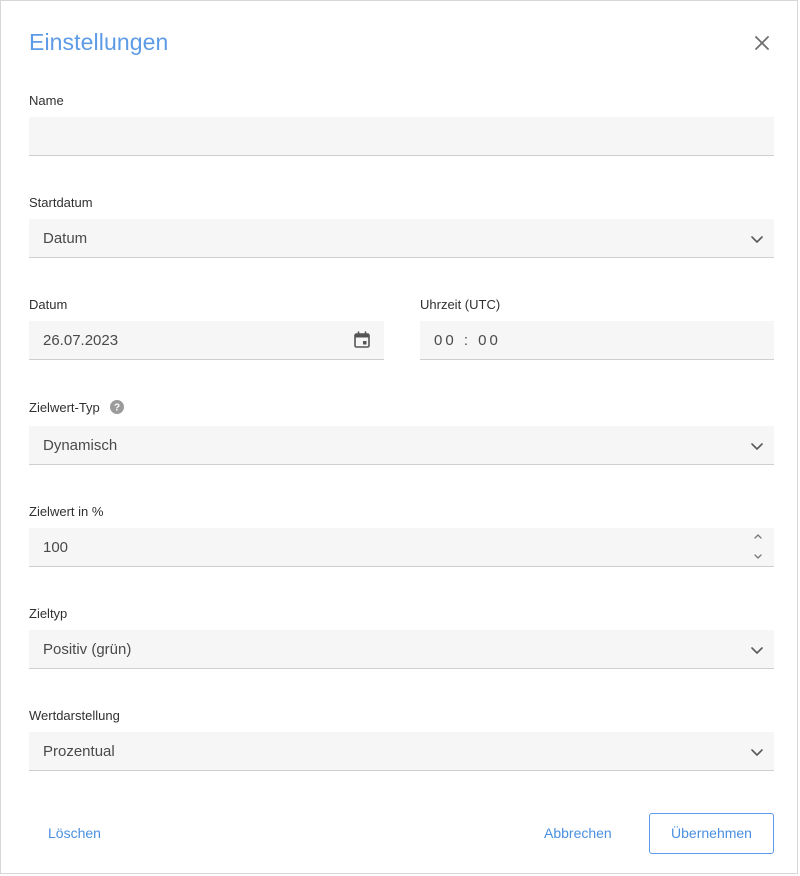 The width and height of the screenshot is (800, 876). I want to click on zieltyp-value: Positiv (grün), so click(87, 649).